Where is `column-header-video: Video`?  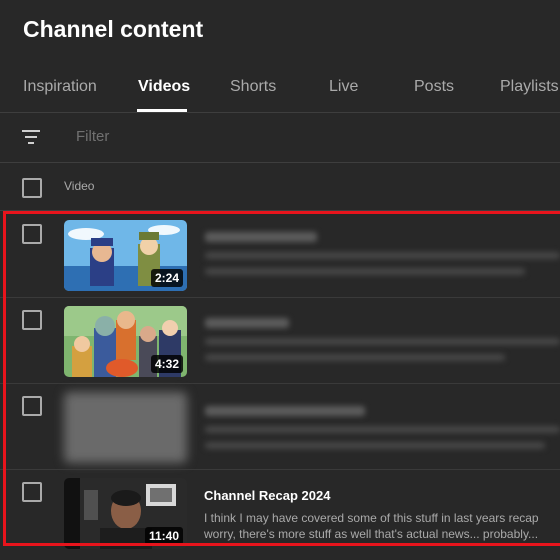
column-header-video: Video is located at coordinates (79, 186).